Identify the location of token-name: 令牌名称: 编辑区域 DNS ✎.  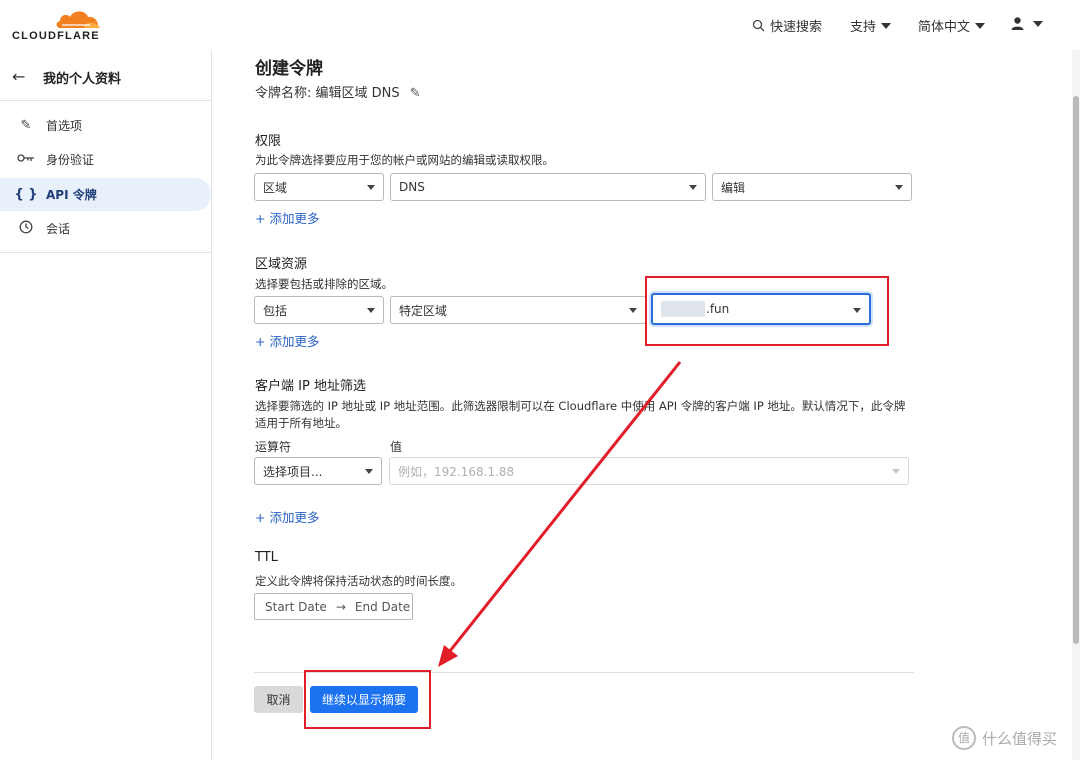
(338, 91).